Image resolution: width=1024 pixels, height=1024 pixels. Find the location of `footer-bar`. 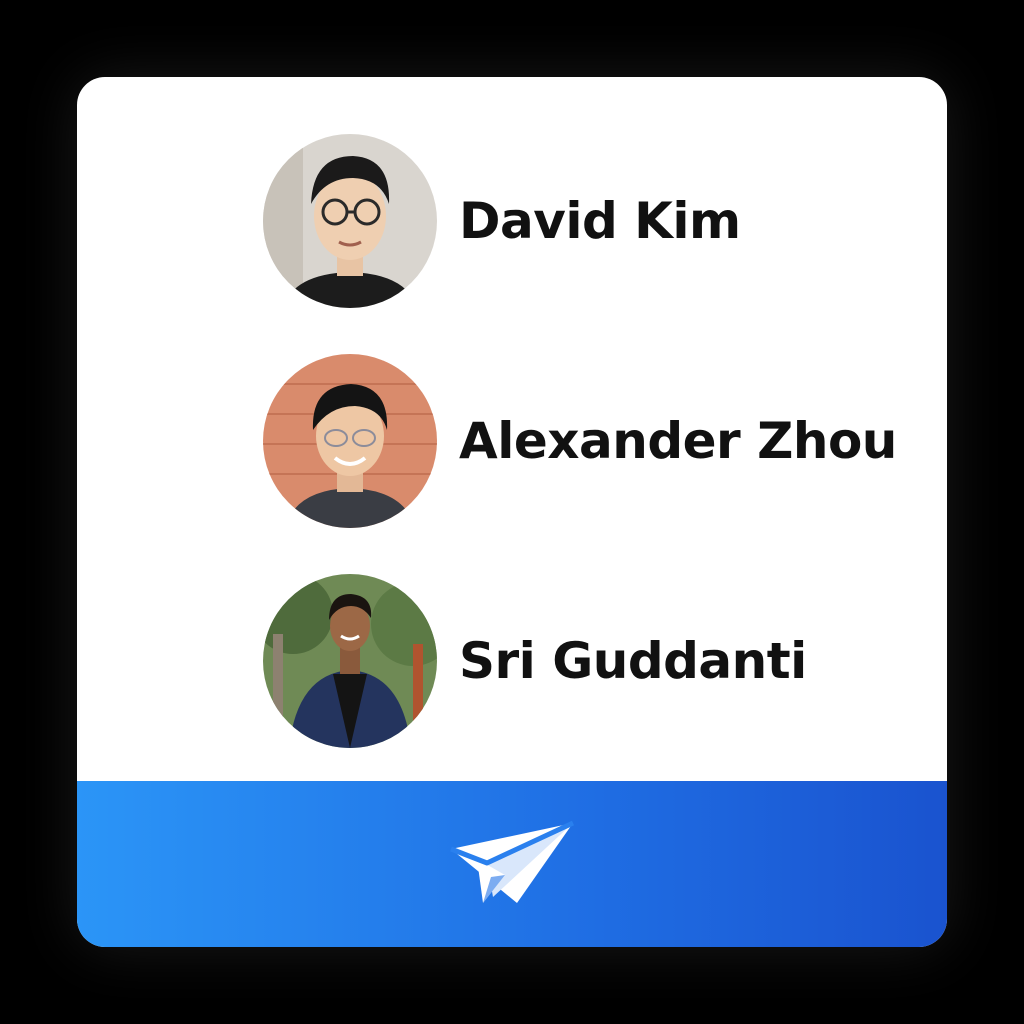

footer-bar is located at coordinates (512, 864).